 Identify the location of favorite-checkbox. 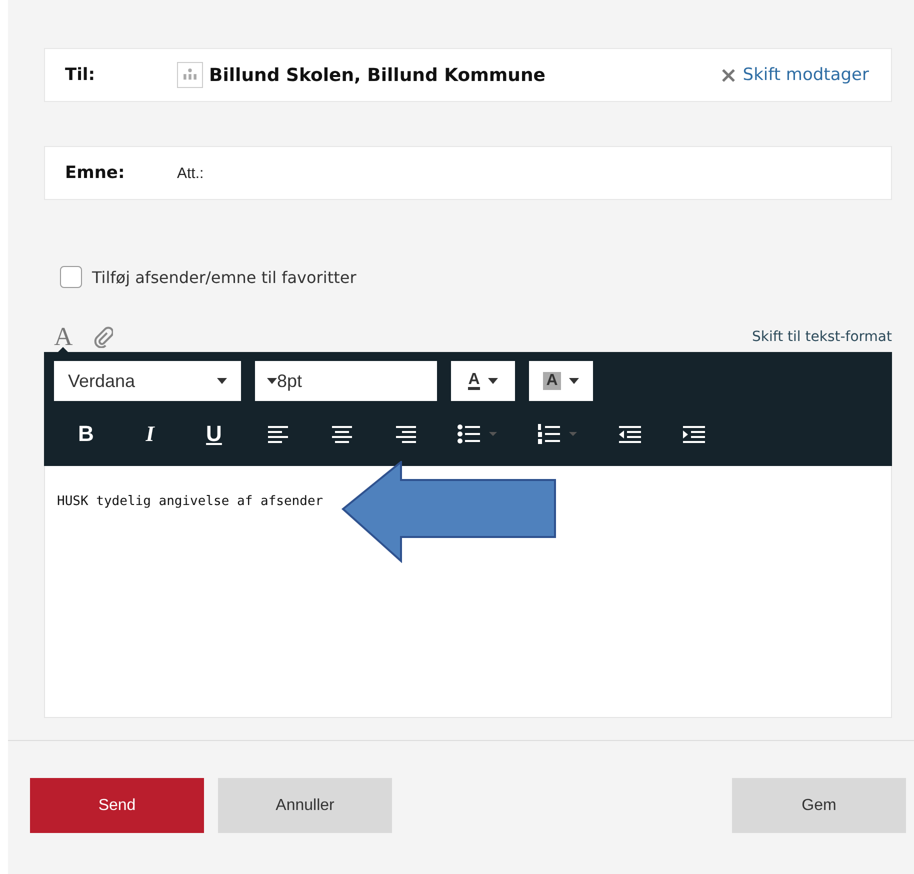
(71, 277).